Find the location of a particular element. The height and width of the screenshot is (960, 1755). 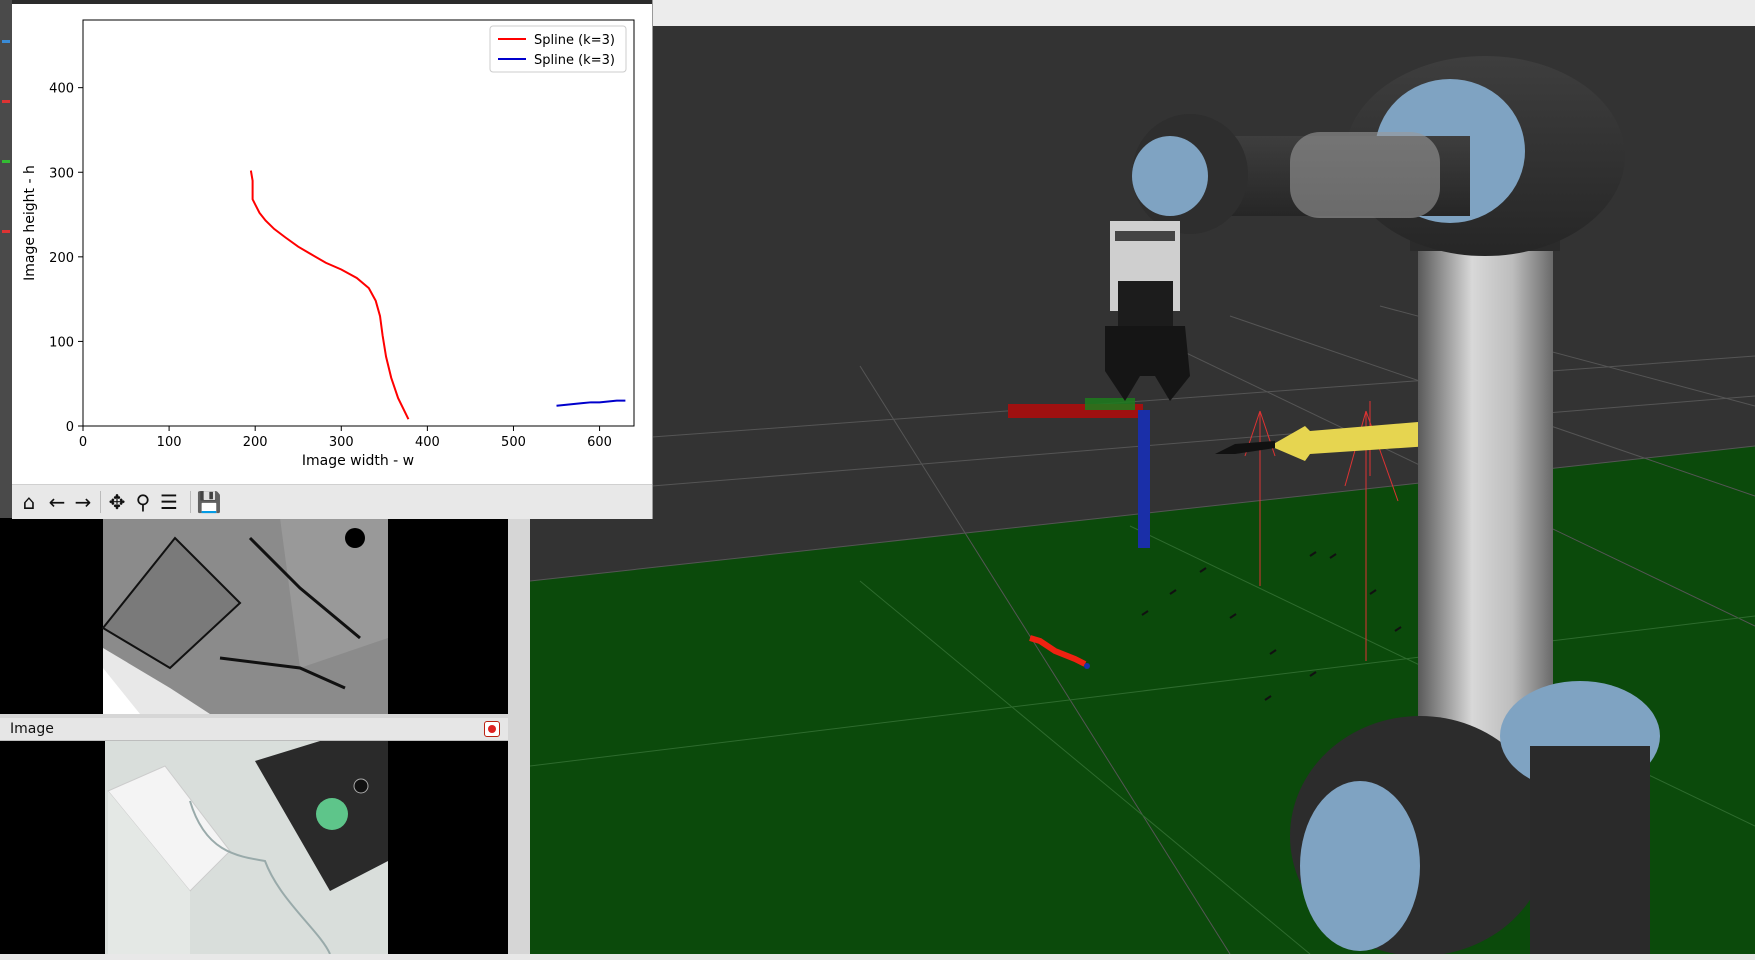

y-tick-label: 400 is located at coordinates (61, 89).